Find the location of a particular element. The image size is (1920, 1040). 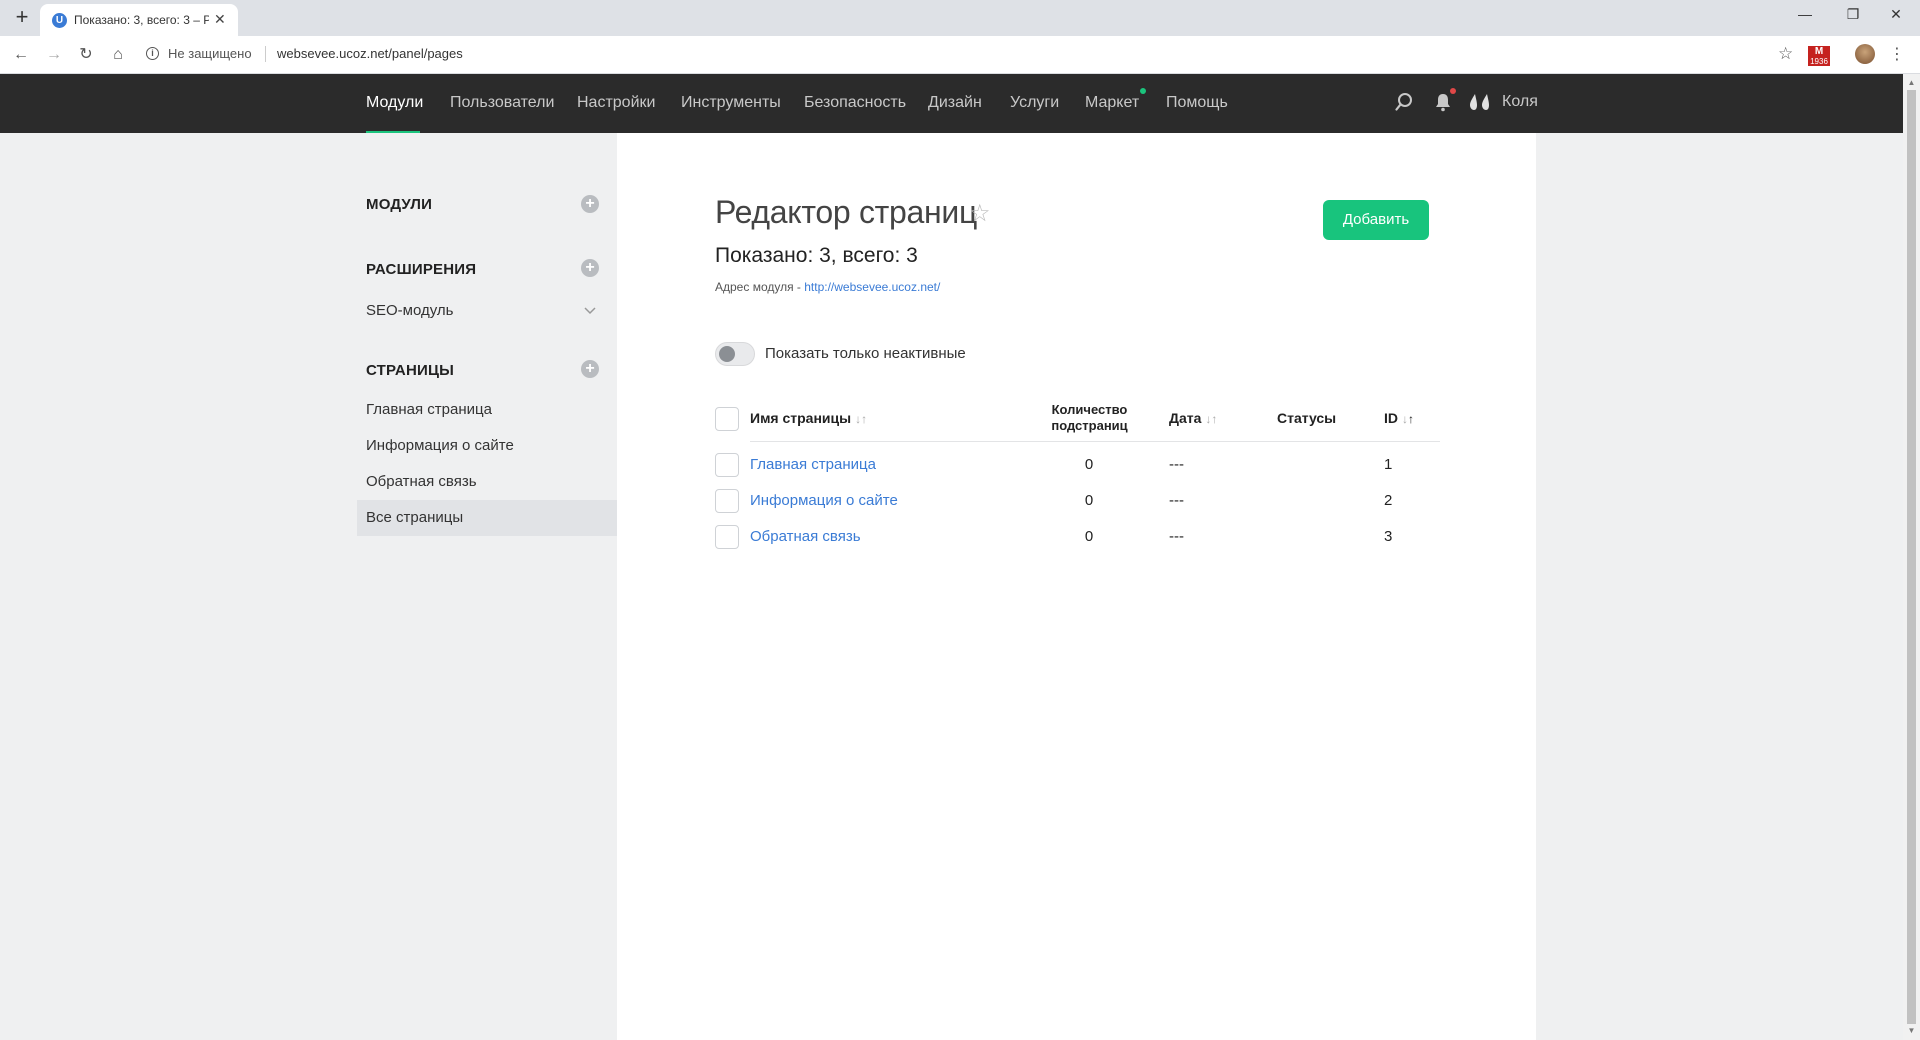

scroll-up-arrow-icon: ▲ is located at coordinates (1911, 82).